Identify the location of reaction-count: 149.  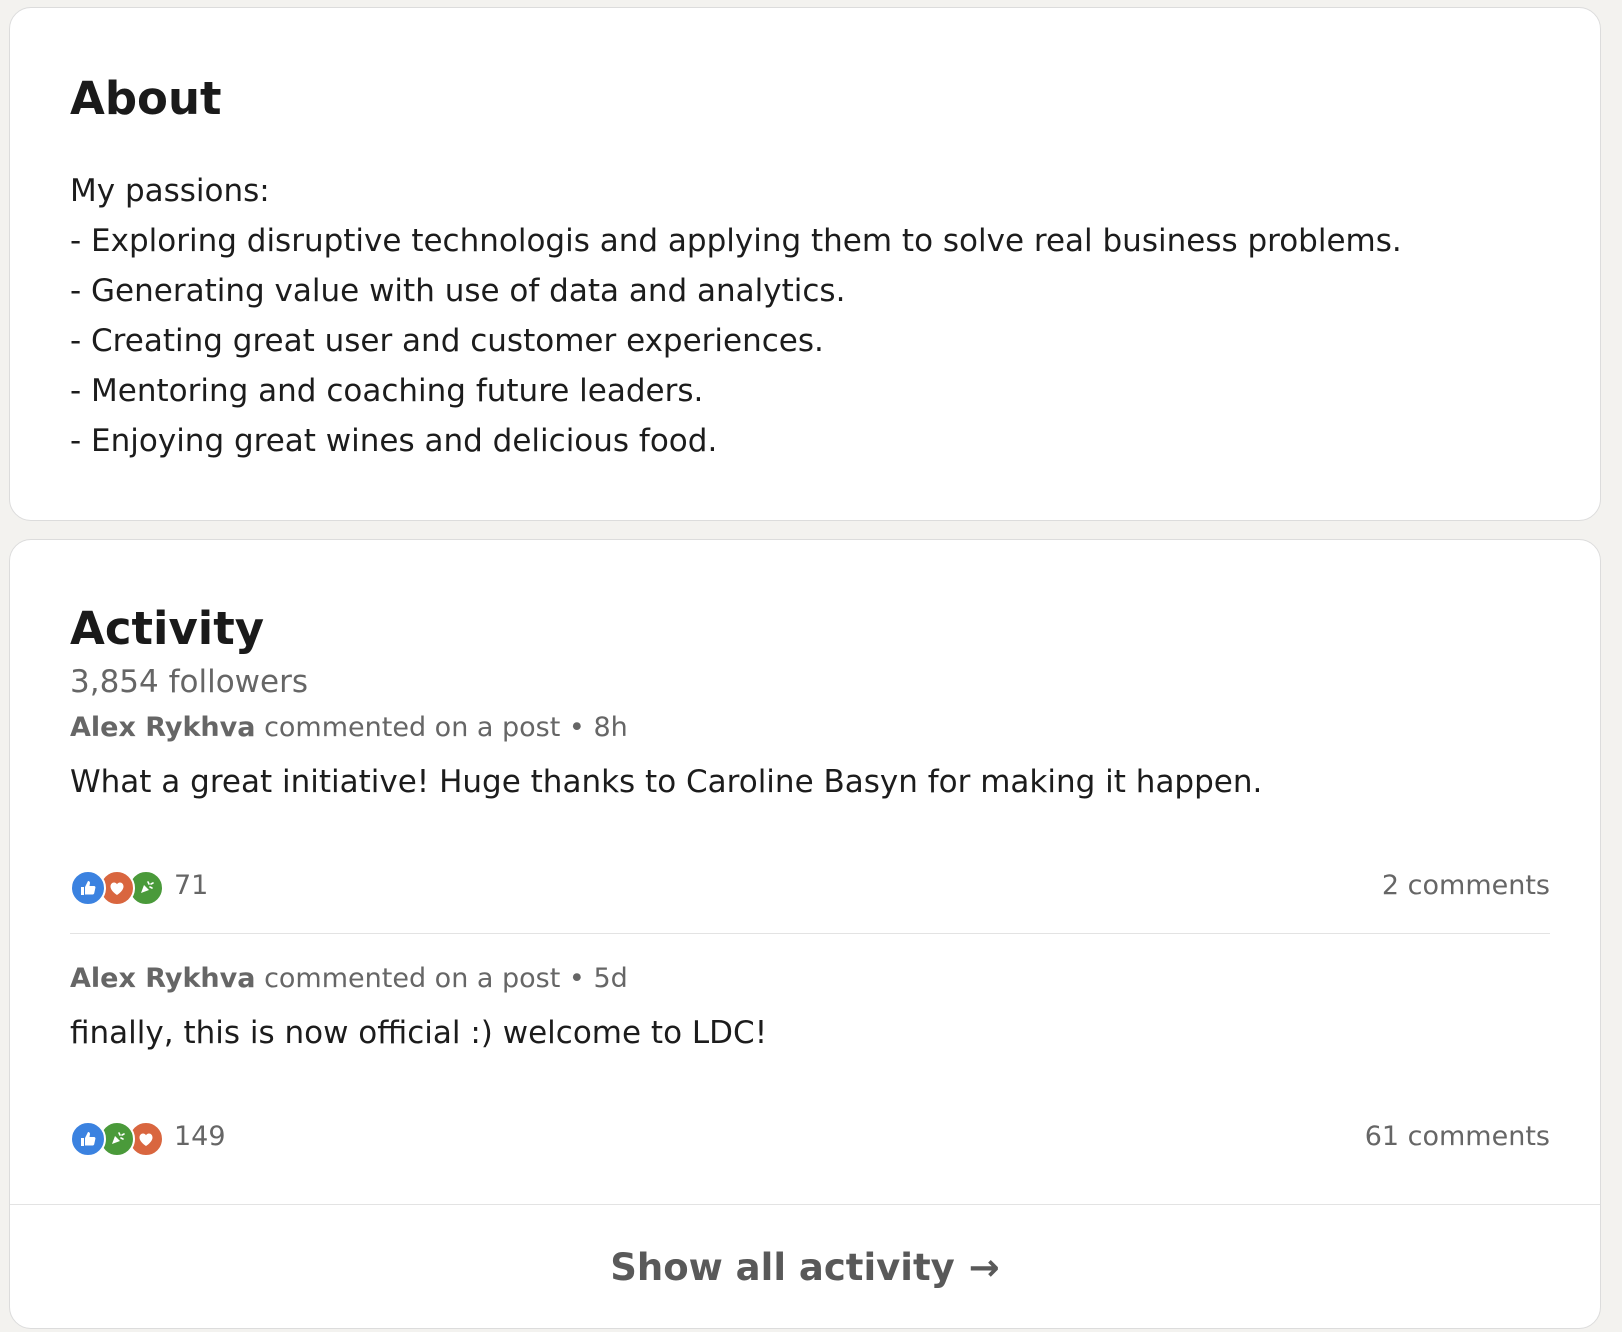
(200, 1136).